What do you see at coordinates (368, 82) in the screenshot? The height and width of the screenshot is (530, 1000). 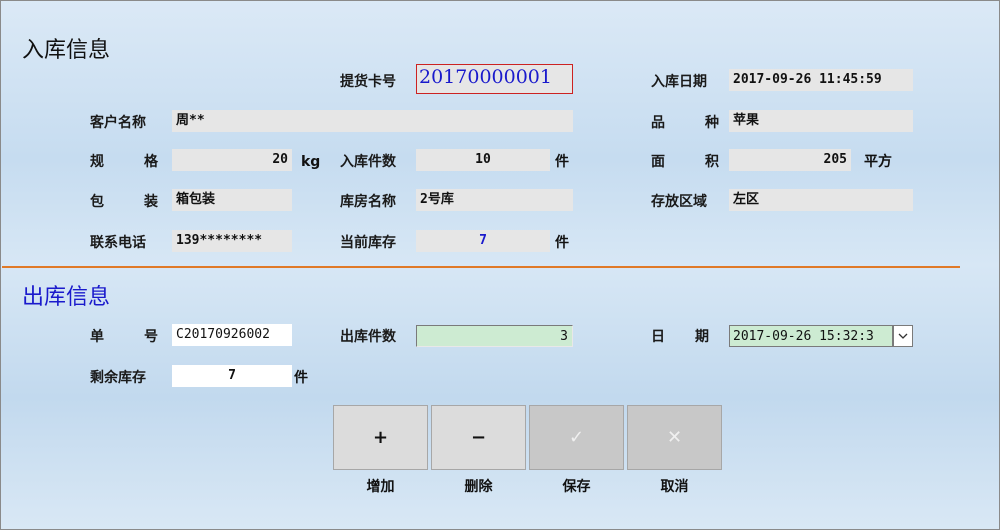 I see `card-no-label: 提货卡号` at bounding box center [368, 82].